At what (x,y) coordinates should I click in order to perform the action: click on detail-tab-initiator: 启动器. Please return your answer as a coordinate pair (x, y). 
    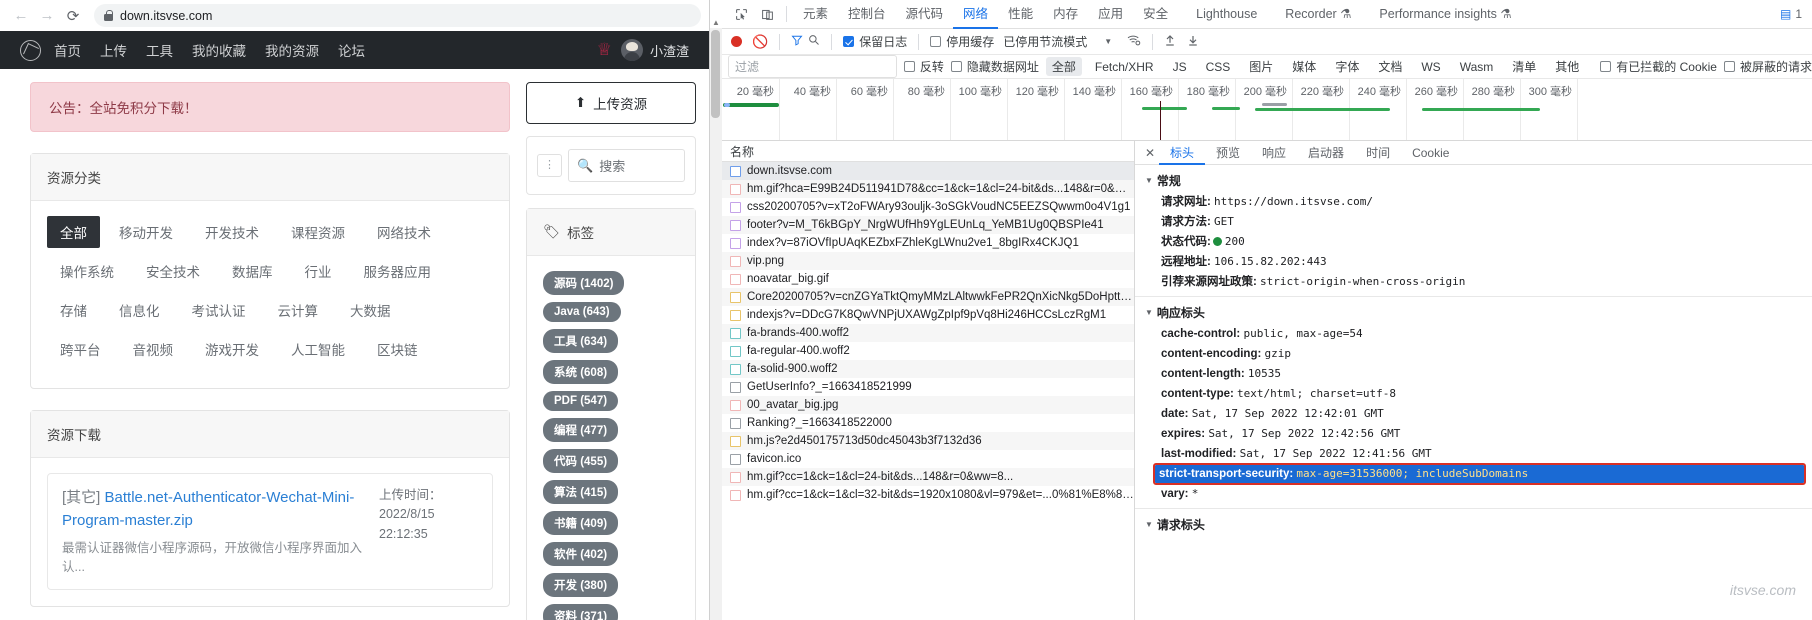
    Looking at the image, I should click on (1326, 153).